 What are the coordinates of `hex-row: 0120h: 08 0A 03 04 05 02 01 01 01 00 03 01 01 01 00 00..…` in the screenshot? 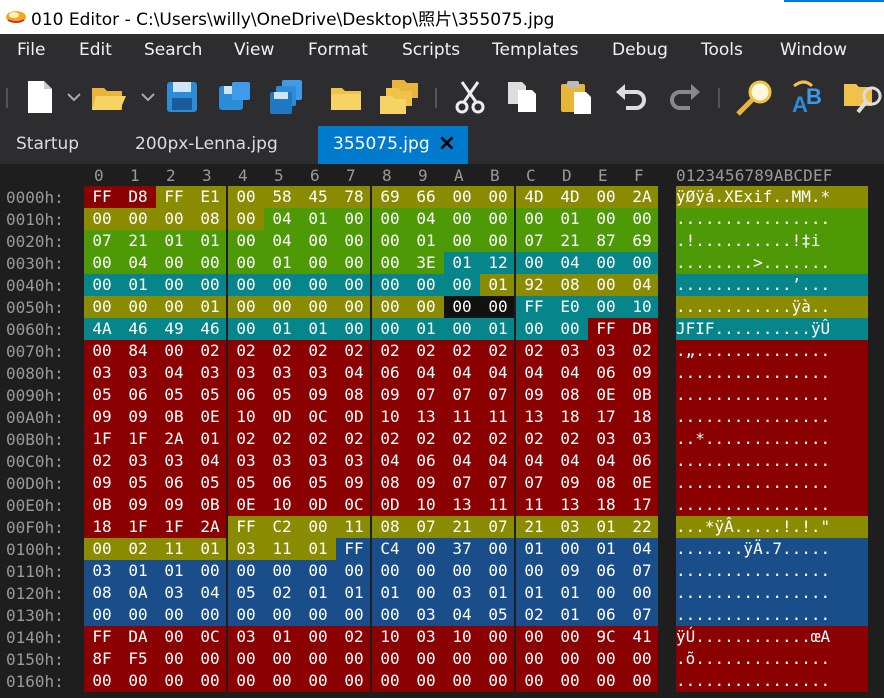 It's located at (442, 593).